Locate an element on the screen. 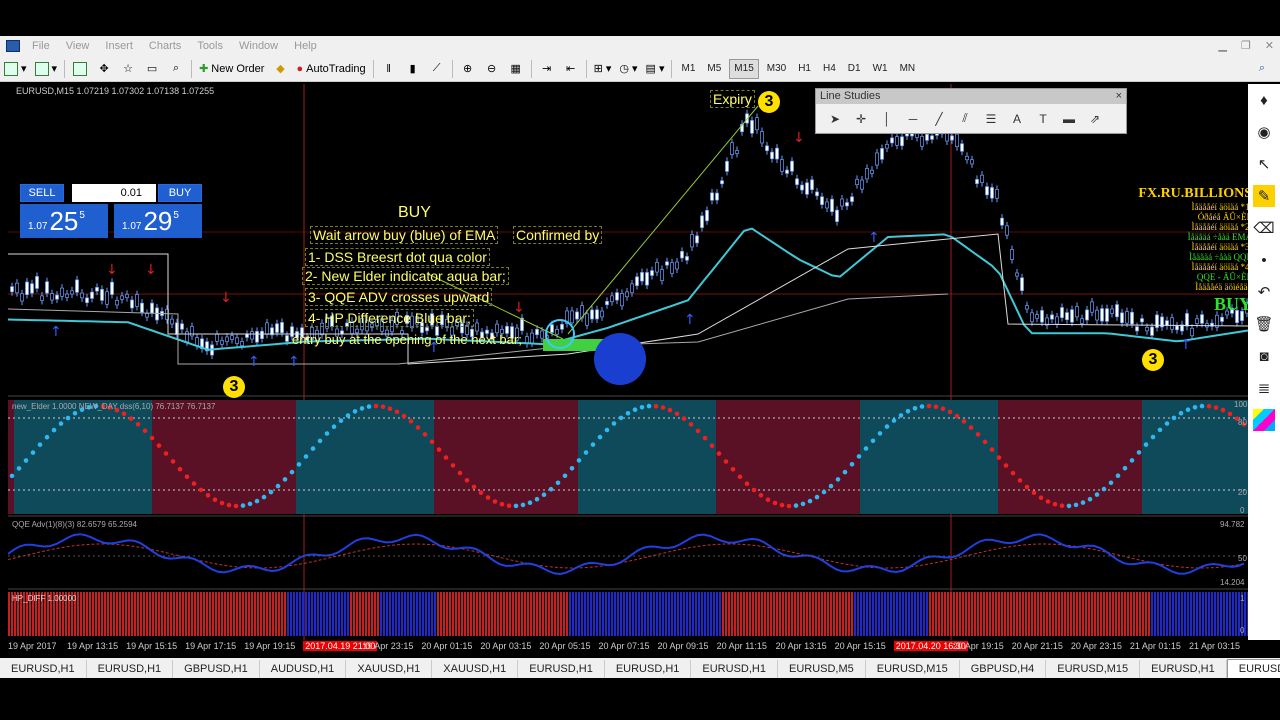 This screenshot has height=720, width=1280. tile-windows-button: ▦ is located at coordinates (516, 69).